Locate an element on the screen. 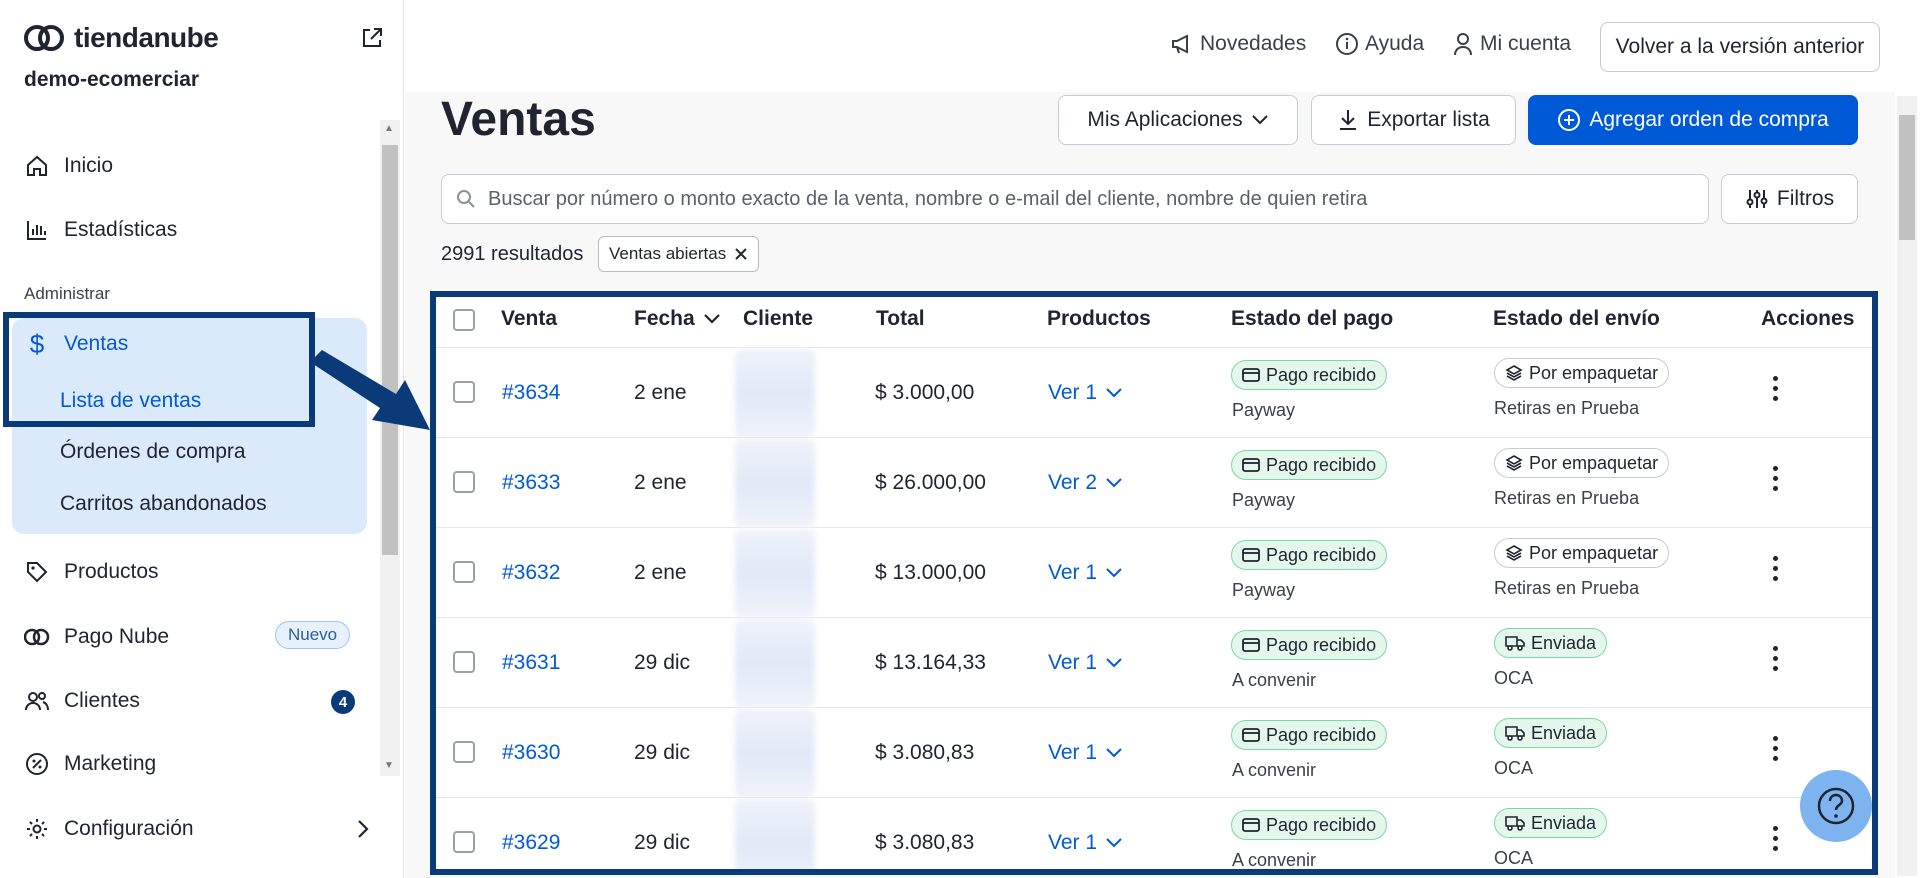 This screenshot has width=1920, height=878. highlight-box-ventas is located at coordinates (159, 369).